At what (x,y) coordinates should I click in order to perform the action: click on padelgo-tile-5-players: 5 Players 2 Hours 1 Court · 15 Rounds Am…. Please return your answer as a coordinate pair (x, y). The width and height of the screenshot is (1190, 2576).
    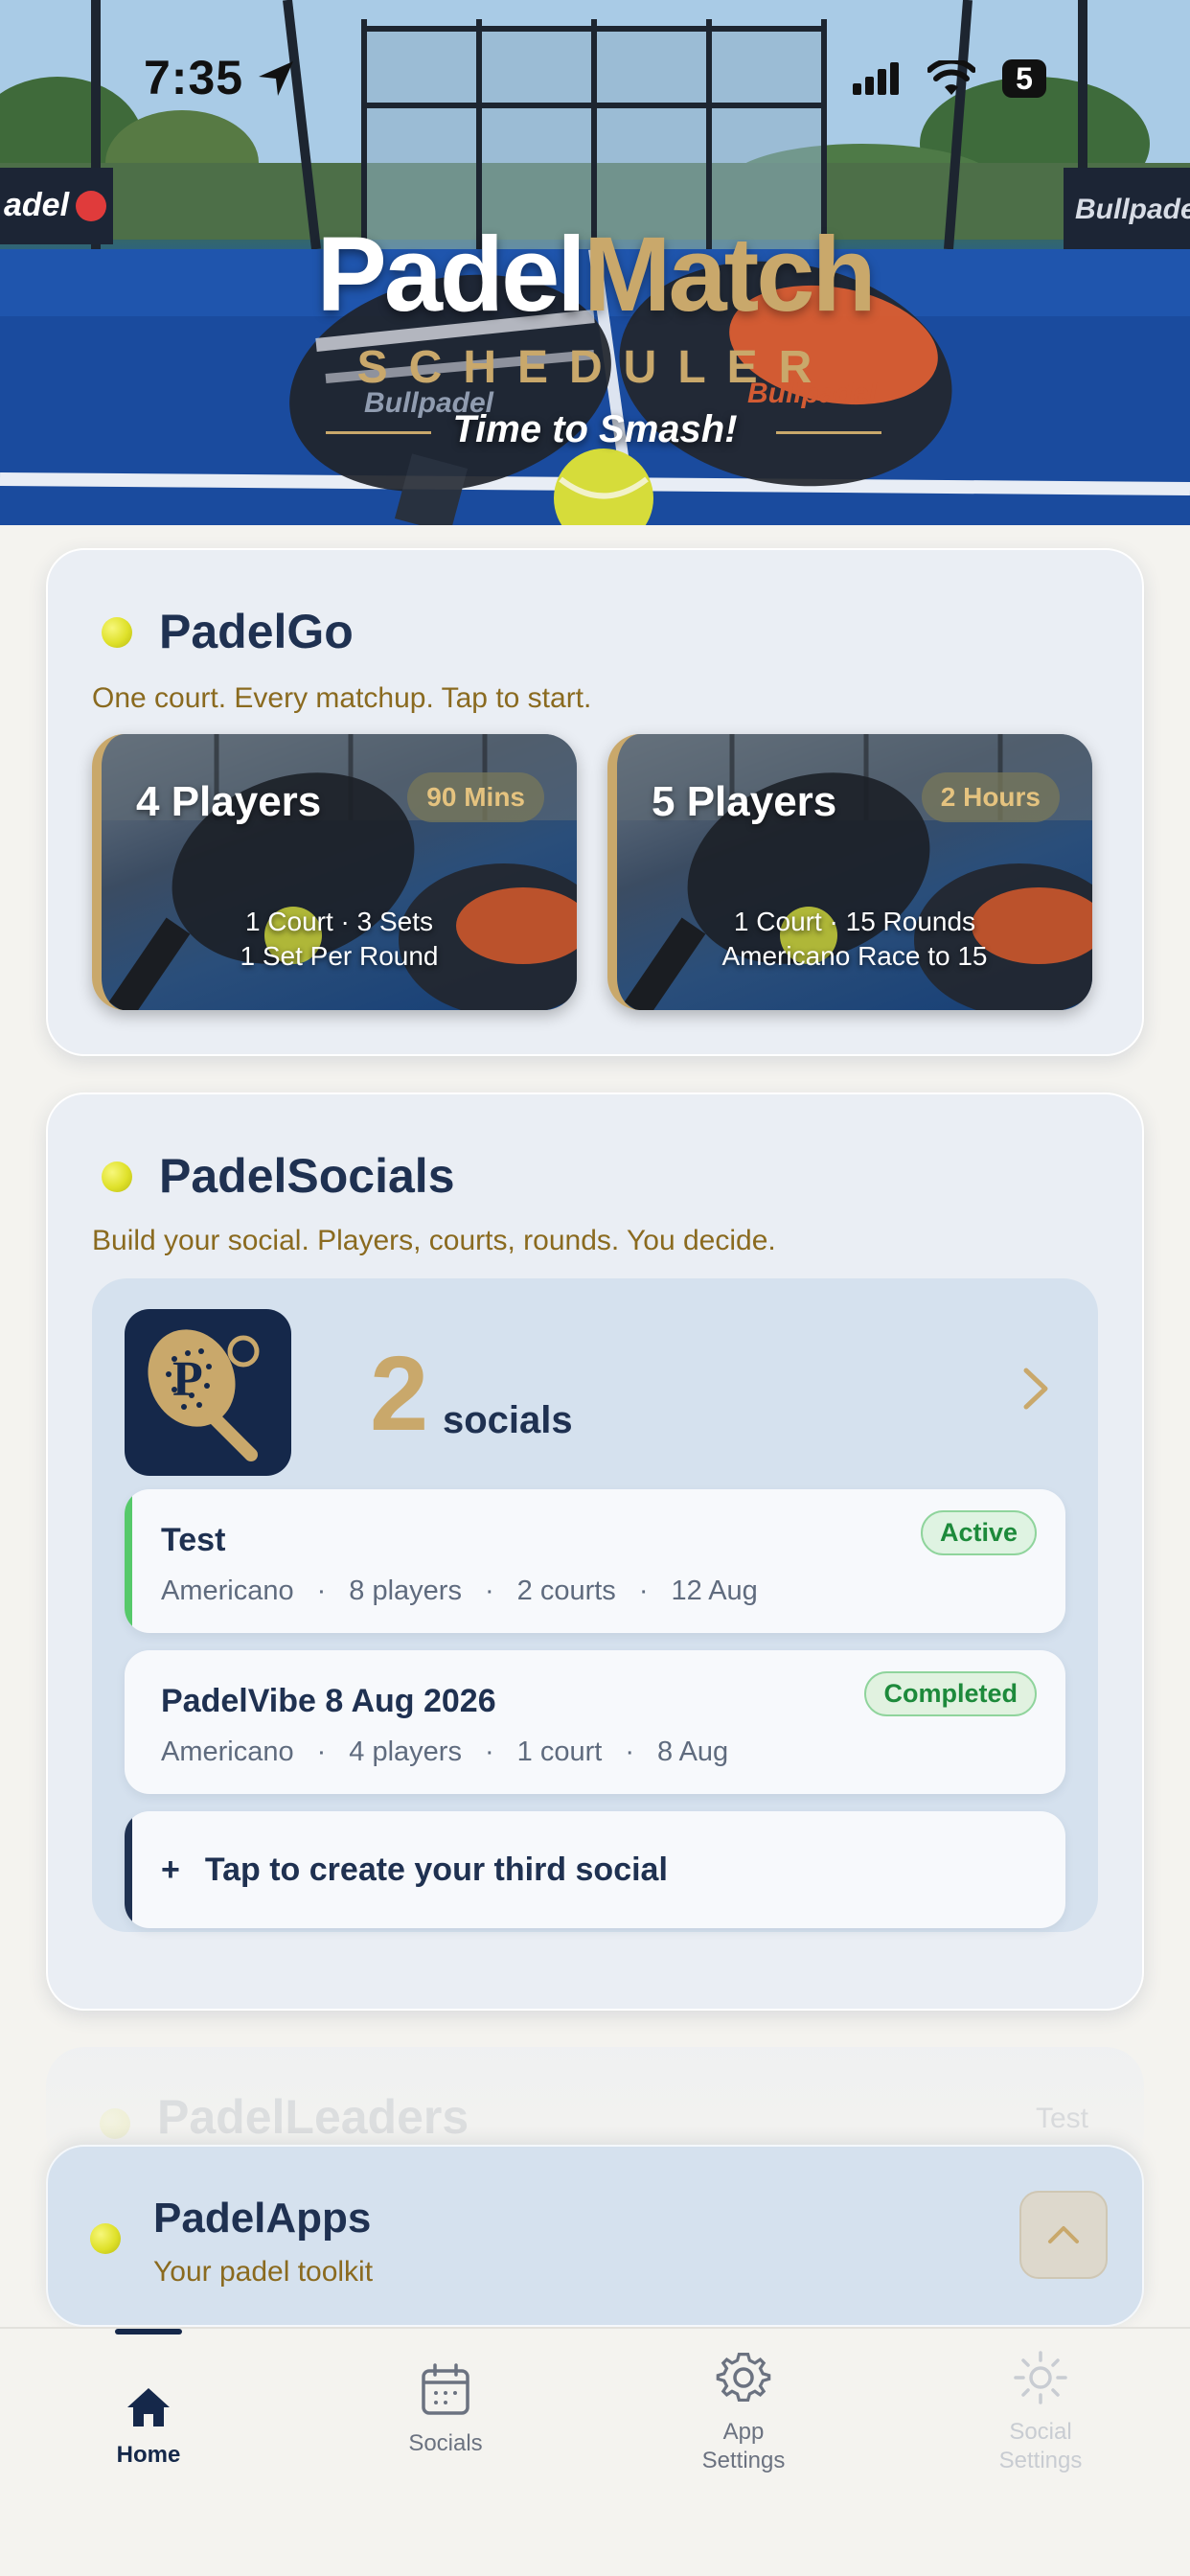
    Looking at the image, I should click on (850, 872).